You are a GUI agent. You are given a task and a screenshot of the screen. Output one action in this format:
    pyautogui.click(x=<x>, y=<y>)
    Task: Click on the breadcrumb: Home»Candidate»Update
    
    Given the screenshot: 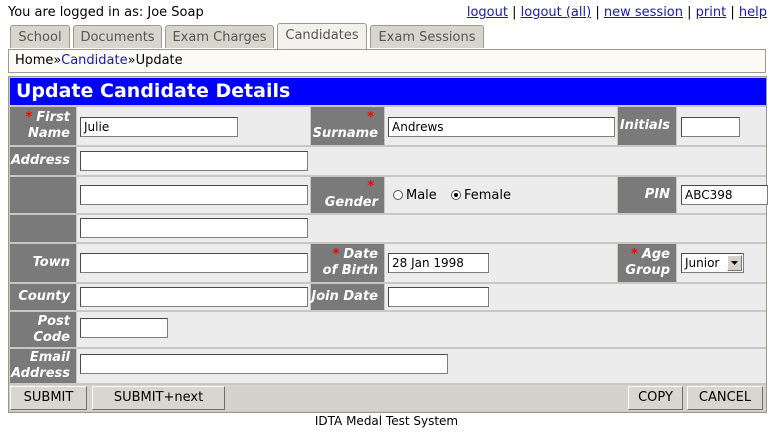 What is the action you would take?
    pyautogui.click(x=387, y=61)
    